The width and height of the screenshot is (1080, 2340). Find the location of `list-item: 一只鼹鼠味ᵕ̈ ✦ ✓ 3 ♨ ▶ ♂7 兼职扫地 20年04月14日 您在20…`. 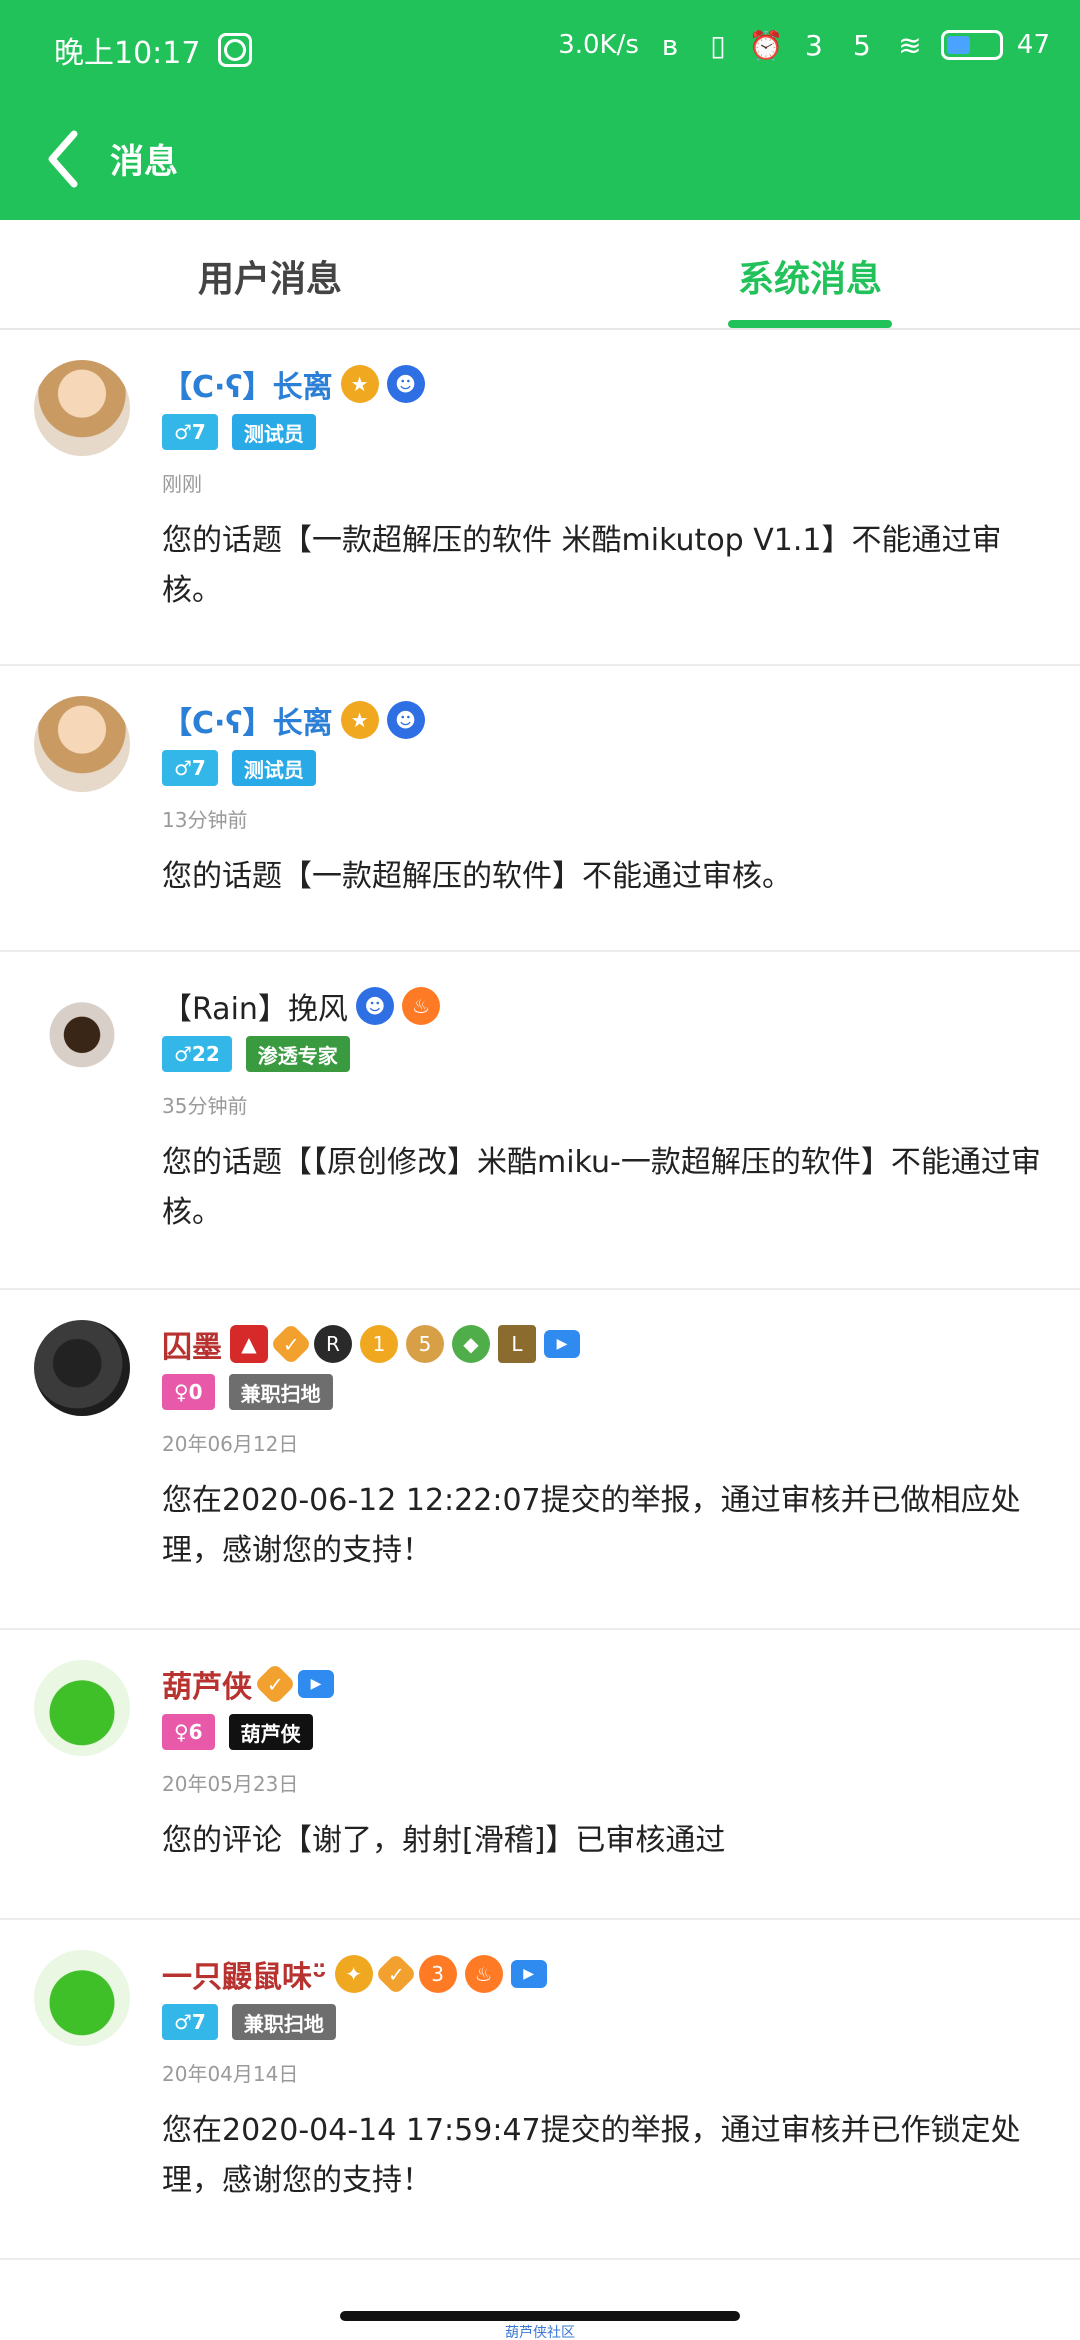

list-item: 一只鼹鼠味ᵕ̈ ✦ ✓ 3 ♨ ▶ ♂7 兼职扫地 20年04月14日 您在20… is located at coordinates (540, 2090).